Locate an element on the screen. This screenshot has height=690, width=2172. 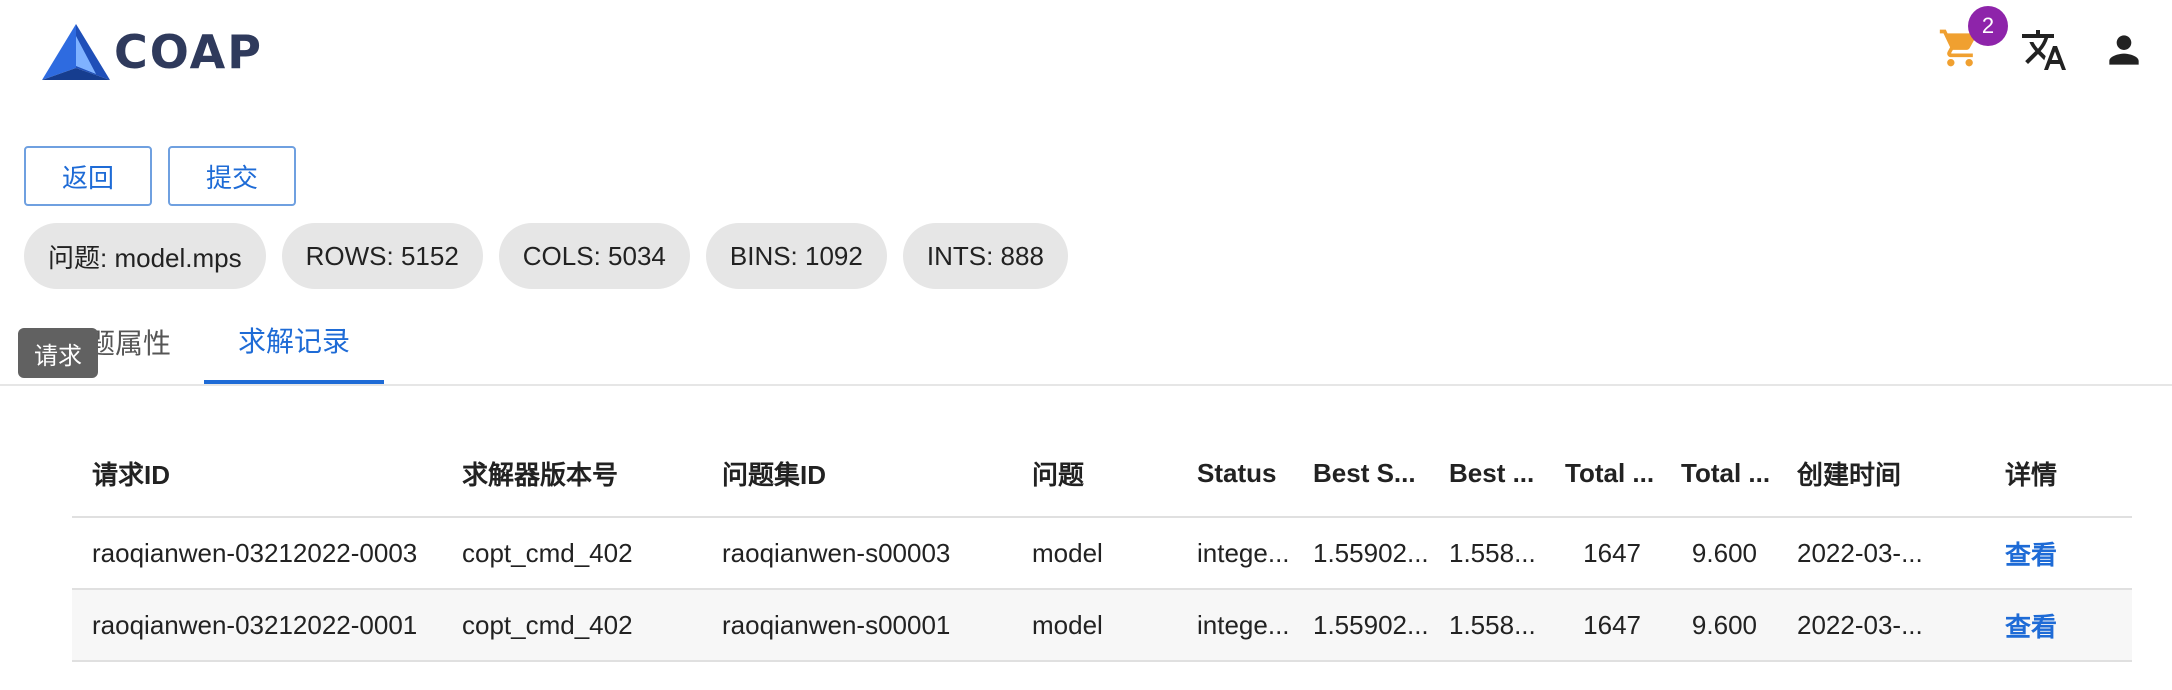
col-header-problemset-id: 问题集ID is located at coordinates (857, 474).